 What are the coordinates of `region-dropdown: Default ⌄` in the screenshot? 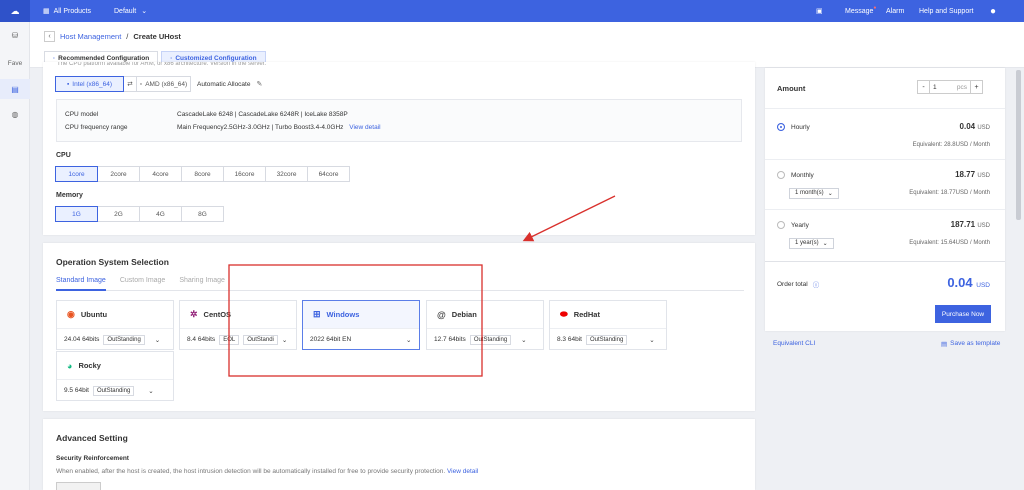 It's located at (130, 11).